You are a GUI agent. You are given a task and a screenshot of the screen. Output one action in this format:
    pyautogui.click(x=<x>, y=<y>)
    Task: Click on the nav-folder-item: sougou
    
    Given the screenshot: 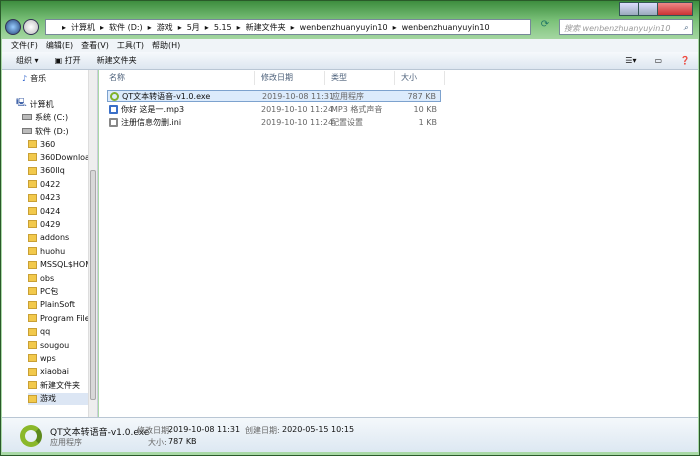 What is the action you would take?
    pyautogui.click(x=59, y=345)
    